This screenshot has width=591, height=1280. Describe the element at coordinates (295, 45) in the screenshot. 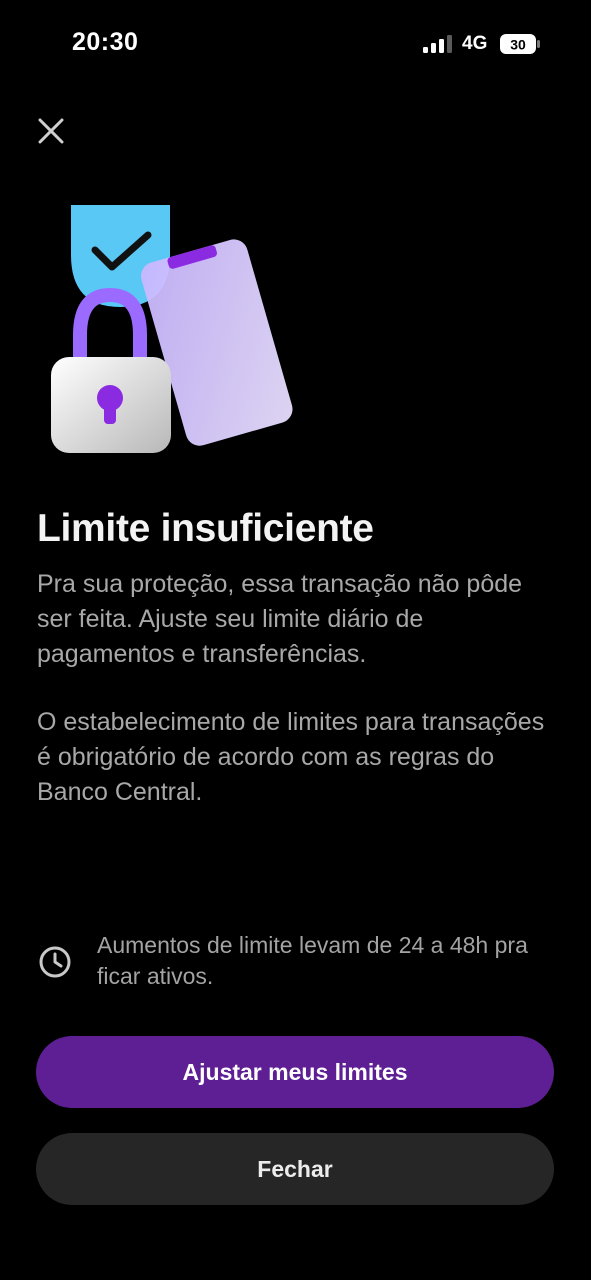

I see `status-bar: 20:30 4G 30` at that location.